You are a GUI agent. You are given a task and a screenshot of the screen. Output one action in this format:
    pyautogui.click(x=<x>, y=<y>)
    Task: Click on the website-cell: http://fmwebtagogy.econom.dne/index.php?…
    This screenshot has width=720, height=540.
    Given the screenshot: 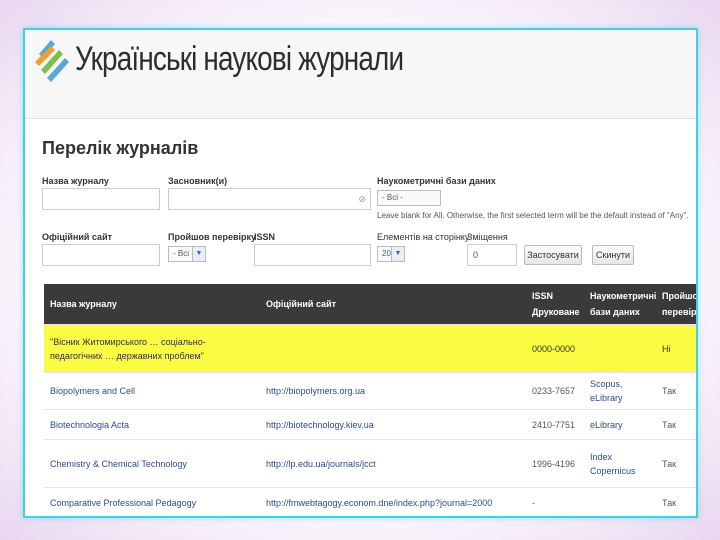 What is the action you would take?
    pyautogui.click(x=393, y=501)
    